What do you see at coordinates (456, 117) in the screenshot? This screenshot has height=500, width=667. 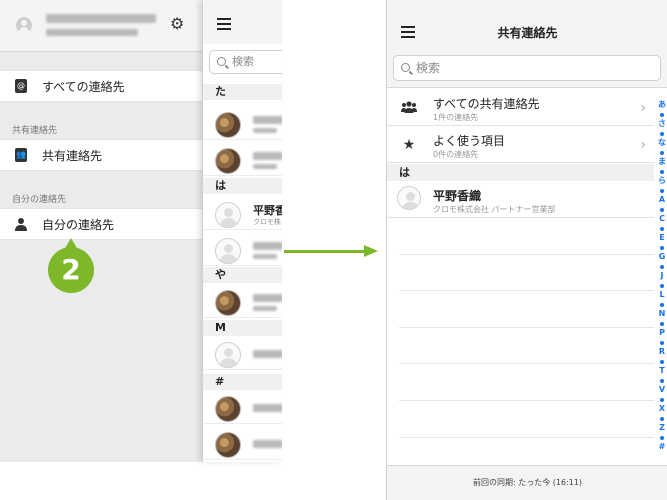 I see `row-count: 1件の連絡先` at bounding box center [456, 117].